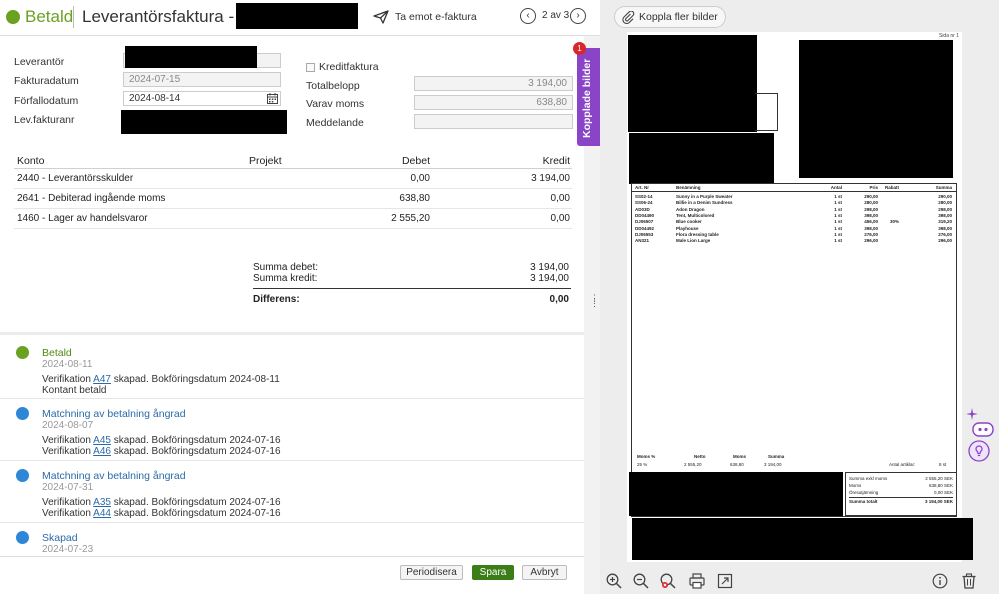 Image resolution: width=999 pixels, height=594 pixels. I want to click on summa-kredit-row: Summa kredit: 3 194,00, so click(411, 278).